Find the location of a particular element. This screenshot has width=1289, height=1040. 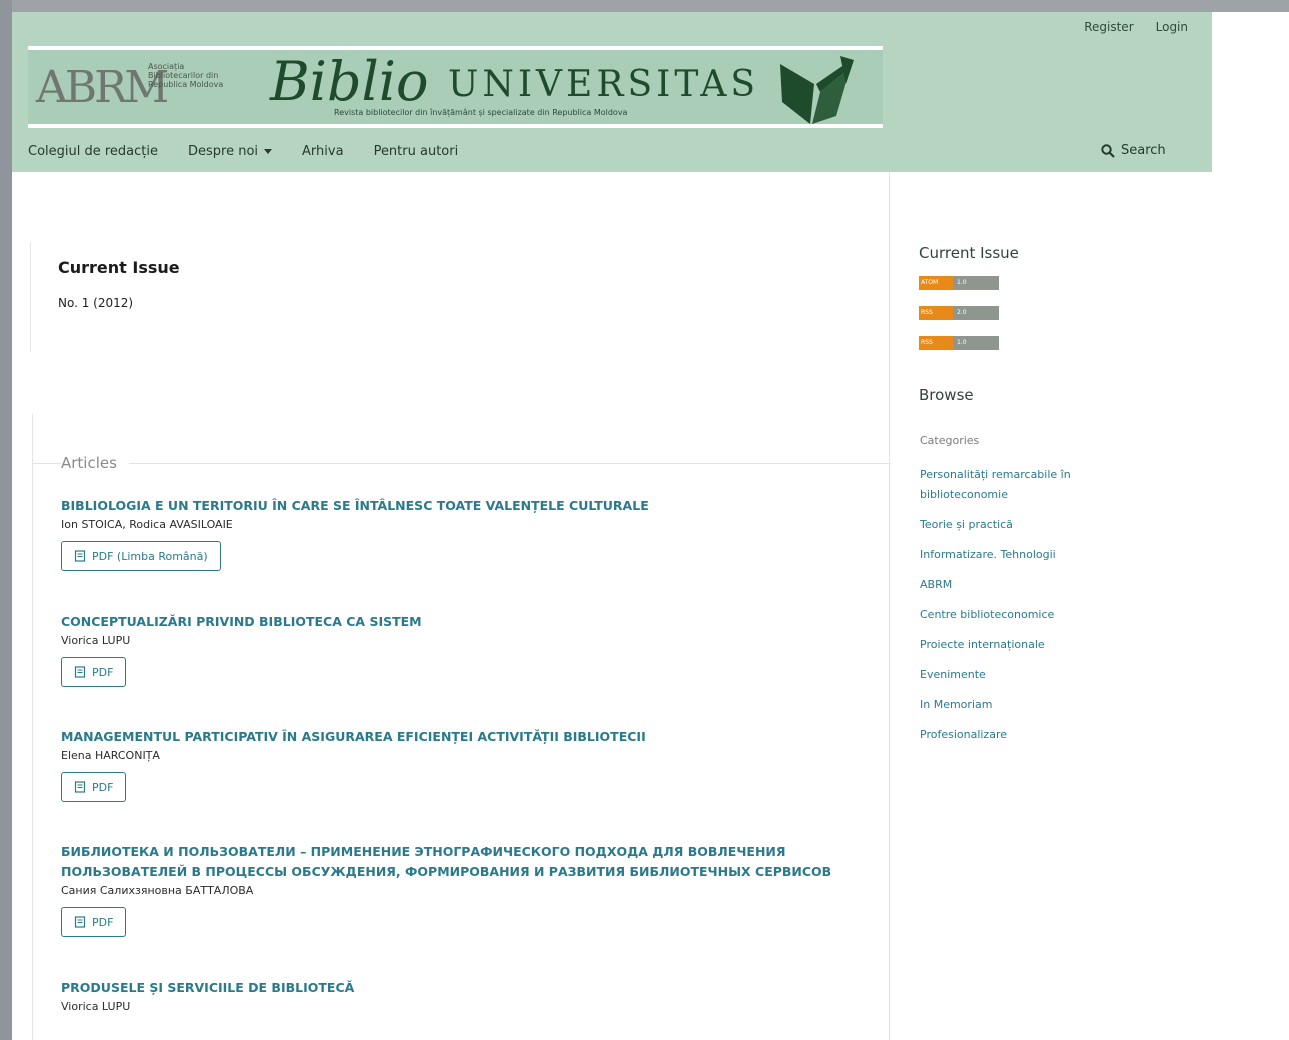

pdf-button: PDF (Limba Română) is located at coordinates (141, 556).